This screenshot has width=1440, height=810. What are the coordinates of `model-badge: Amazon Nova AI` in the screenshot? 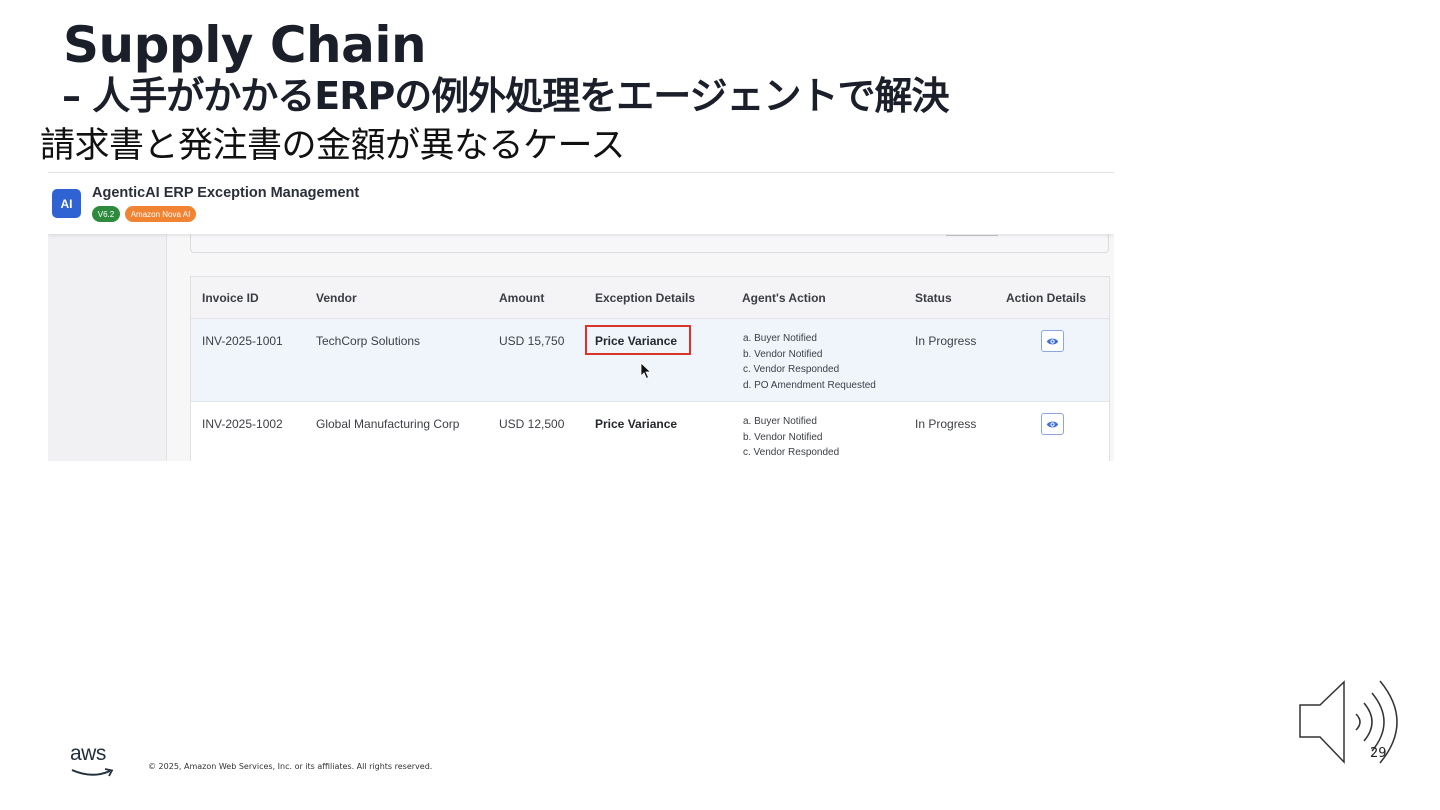 It's located at (160, 214).